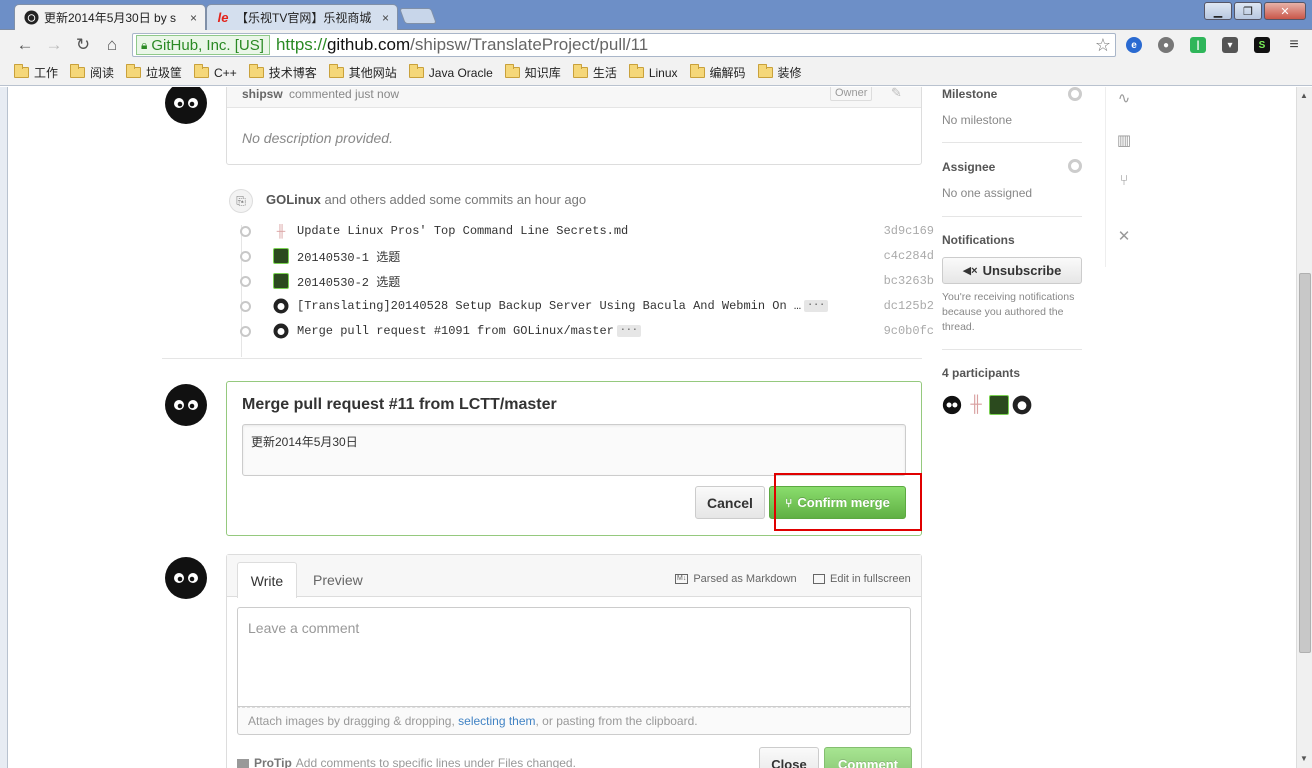  I want to click on commit-message: 20140530-1 选题, so click(348, 256).